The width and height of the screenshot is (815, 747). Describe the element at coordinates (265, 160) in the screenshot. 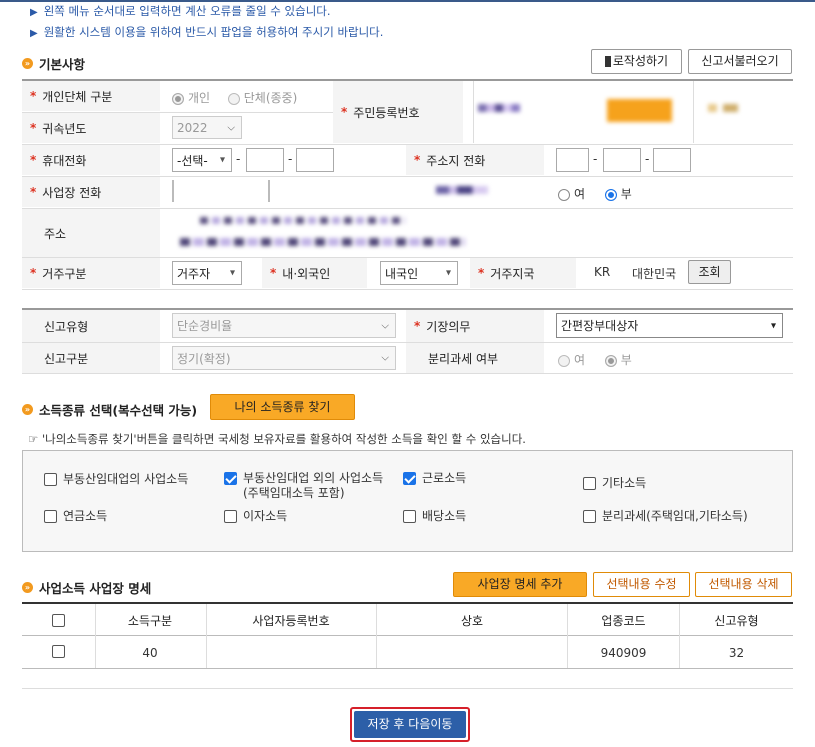

I see `mobile-mid-input` at that location.